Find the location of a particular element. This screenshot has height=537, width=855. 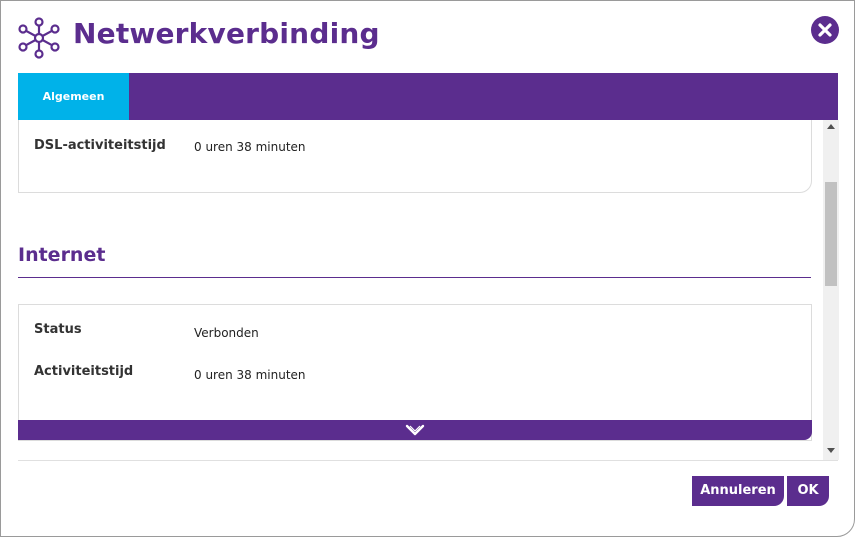

internet-section-title: Internet is located at coordinates (62, 255).